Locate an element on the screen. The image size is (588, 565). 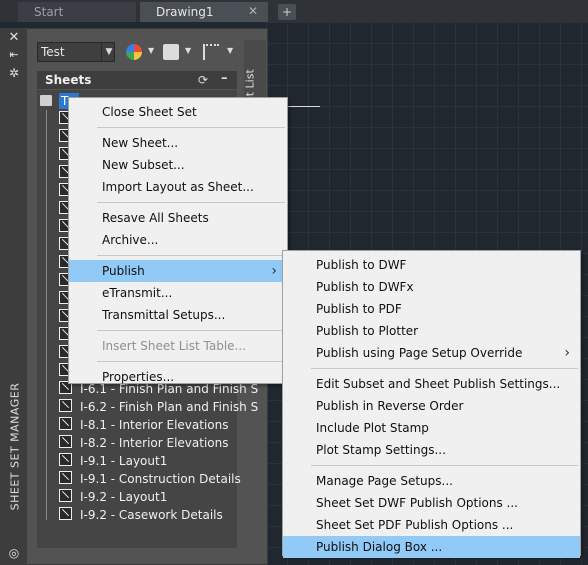
menu-item-label: Publish using Page Setup Override is located at coordinates (419, 353).